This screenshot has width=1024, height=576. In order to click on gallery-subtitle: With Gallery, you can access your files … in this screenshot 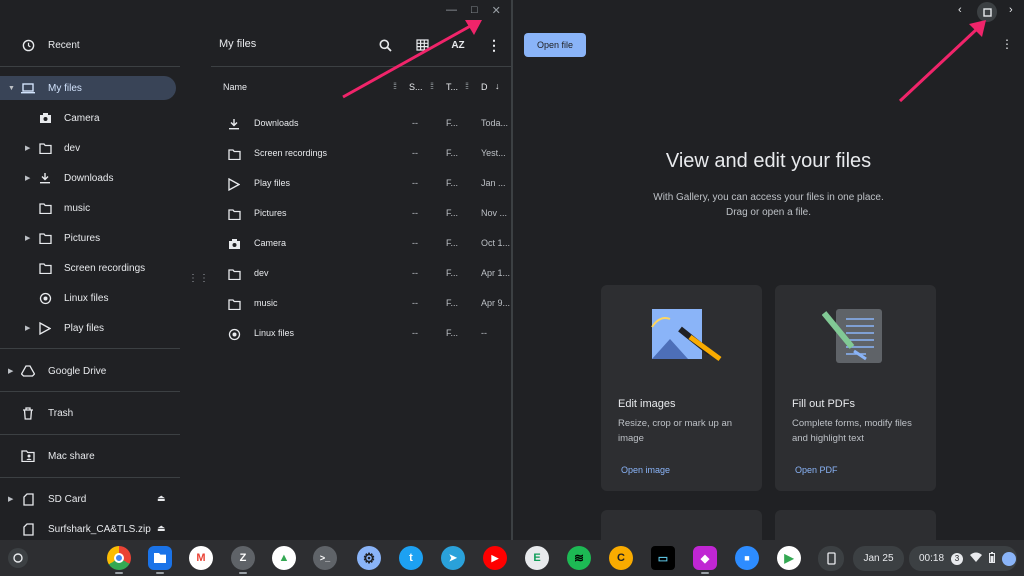, I will do `click(768, 205)`.